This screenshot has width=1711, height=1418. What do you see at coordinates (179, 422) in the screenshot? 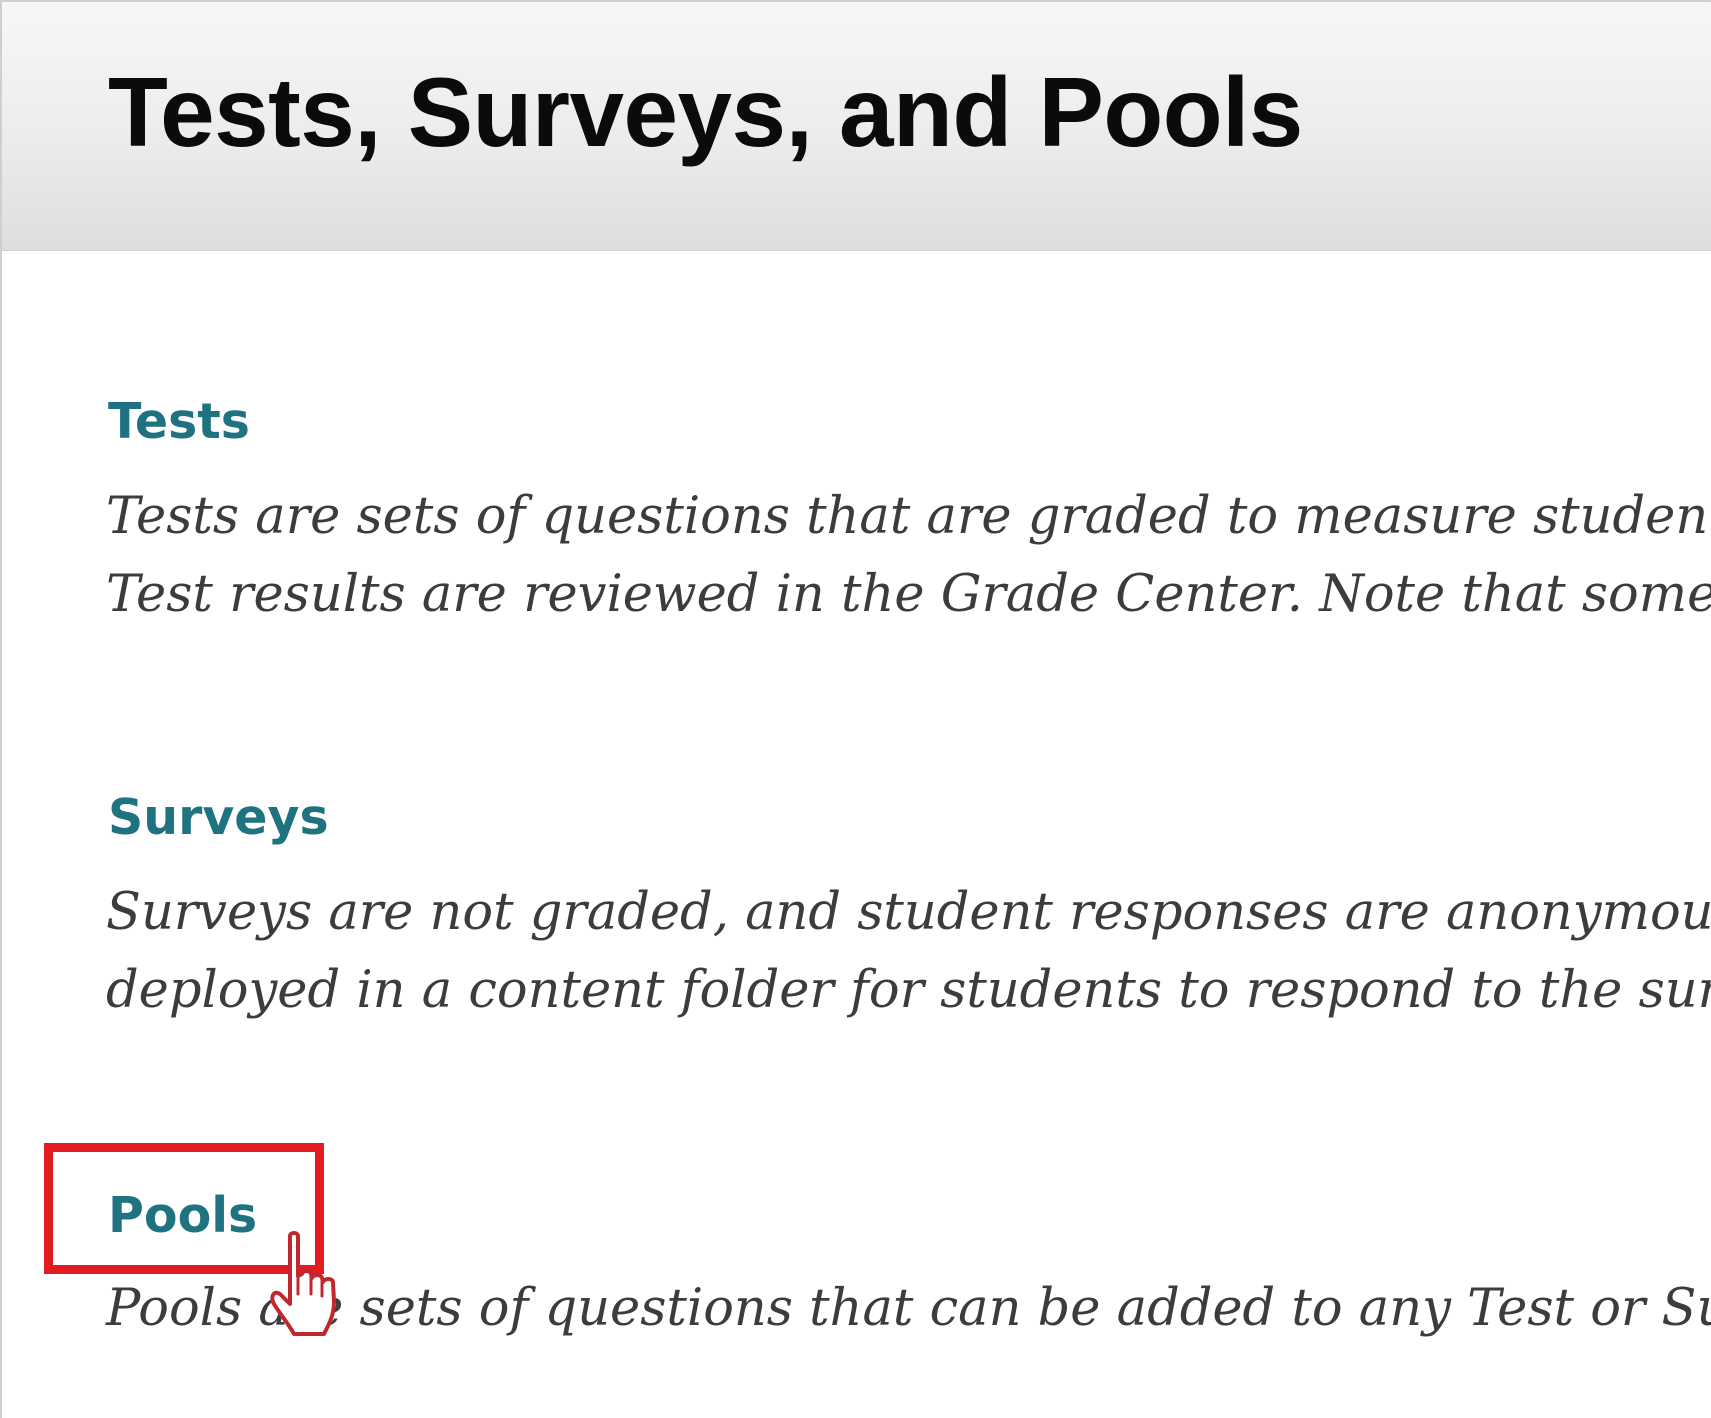
I see `tests-link: Tests` at bounding box center [179, 422].